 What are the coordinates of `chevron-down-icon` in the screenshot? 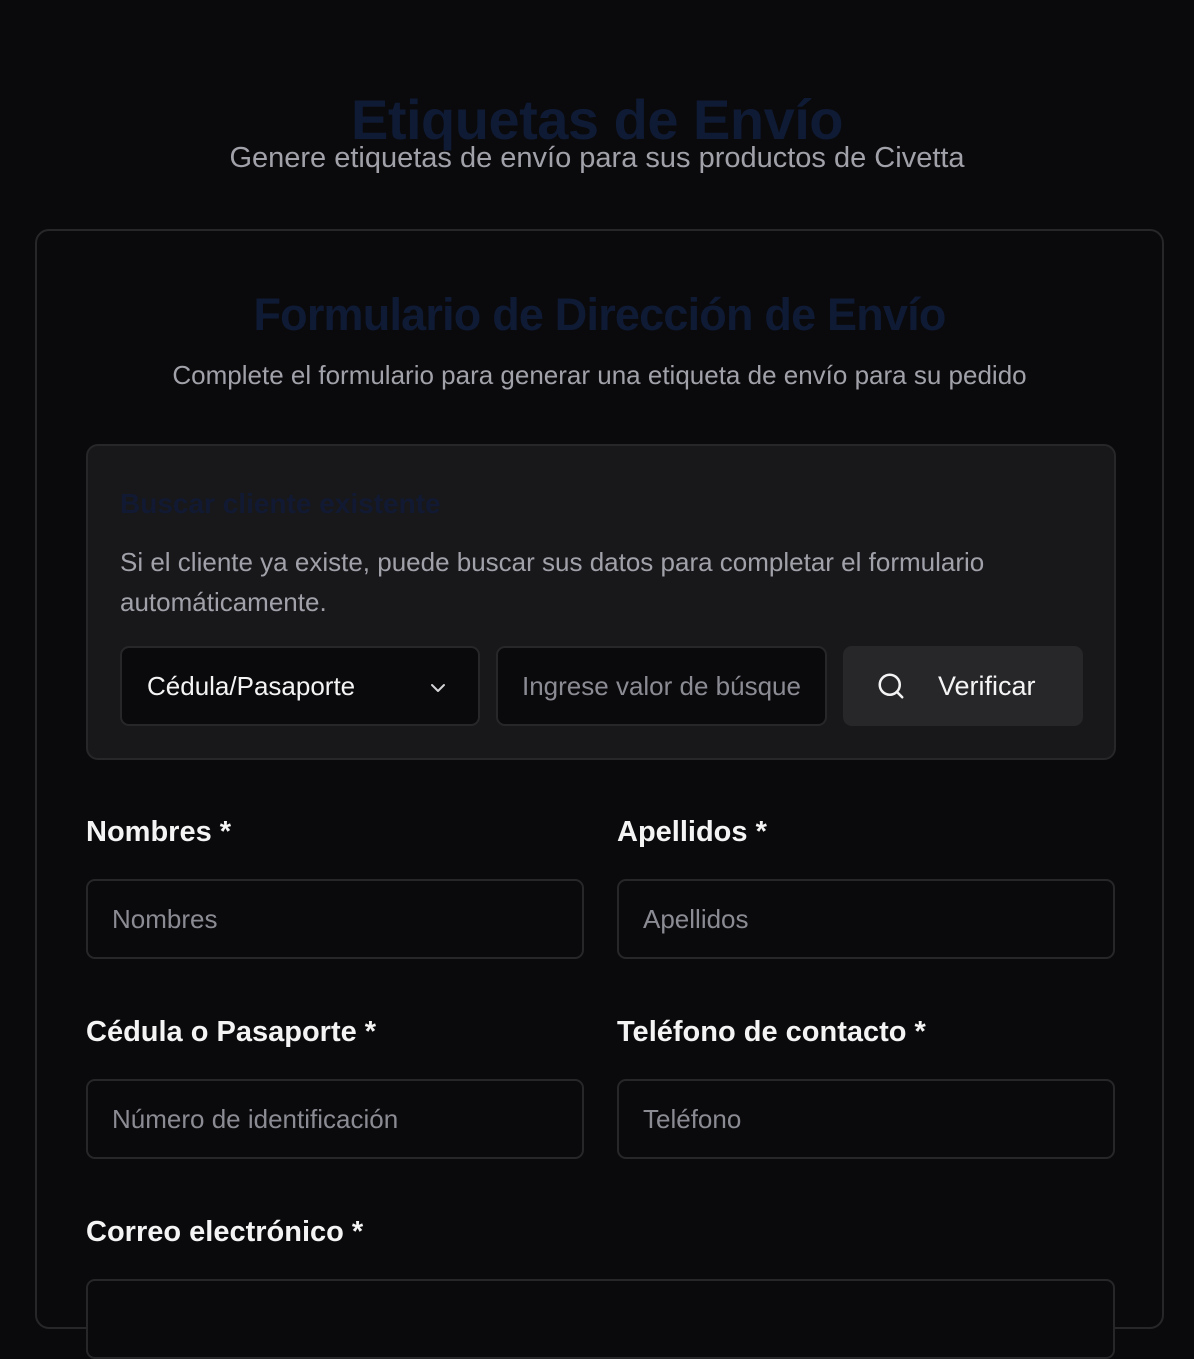 It's located at (438, 688).